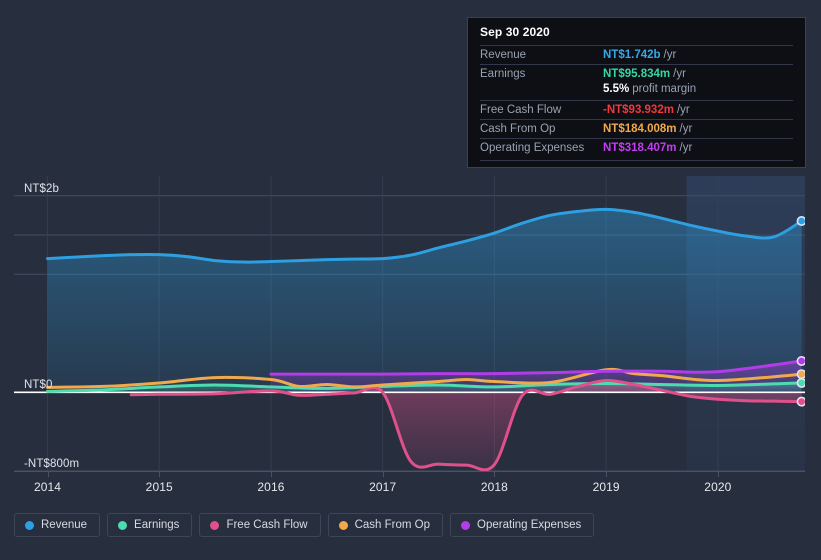 The height and width of the screenshot is (560, 821). I want to click on endpoint-free-cash-flow, so click(800, 401).